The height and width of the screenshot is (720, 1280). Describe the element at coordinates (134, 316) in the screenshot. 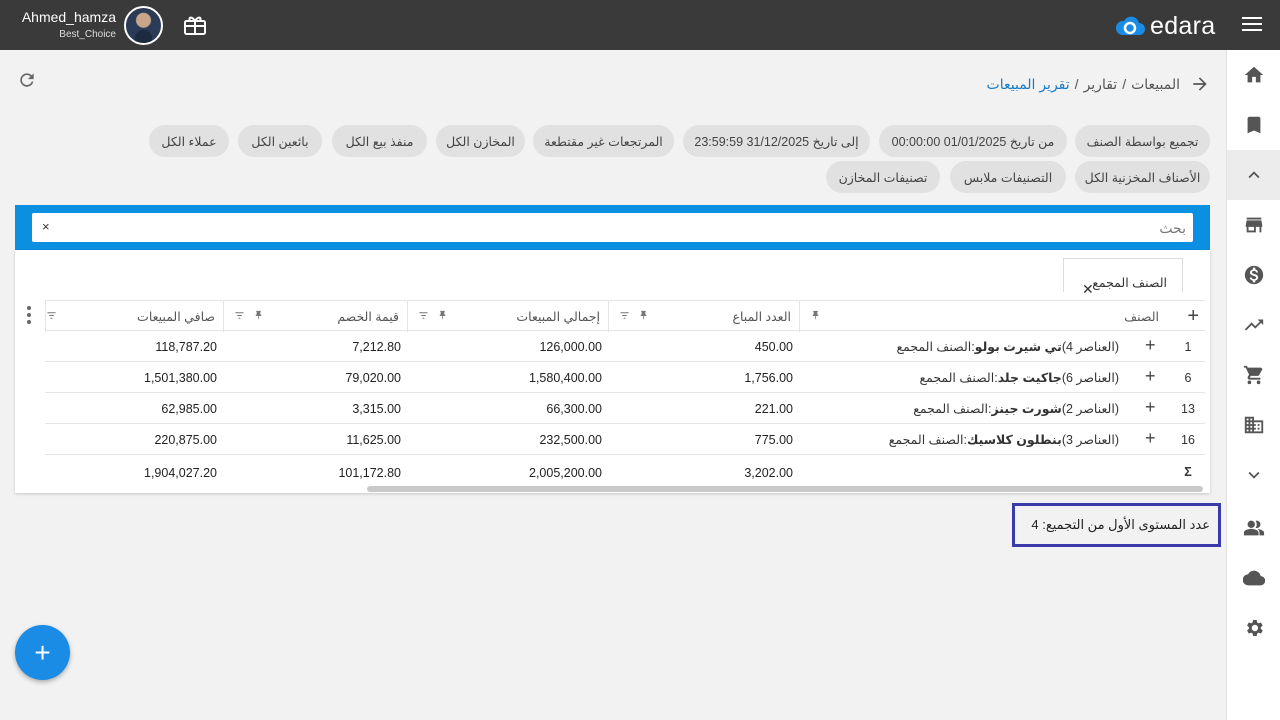

I see `col-header-net: صافي المبيعات` at that location.